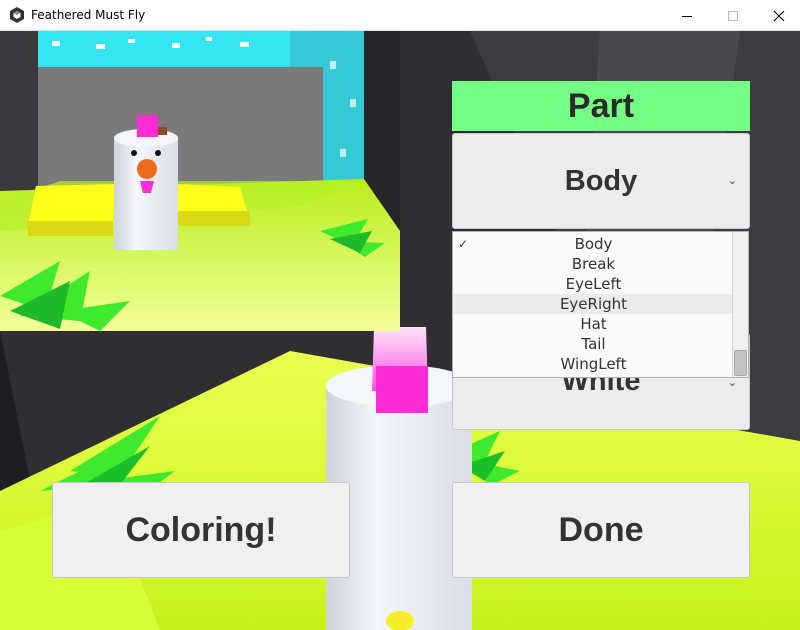 The width and height of the screenshot is (800, 630). Describe the element at coordinates (732, 180) in the screenshot. I see `chevron-down-icon: ⌄` at that location.